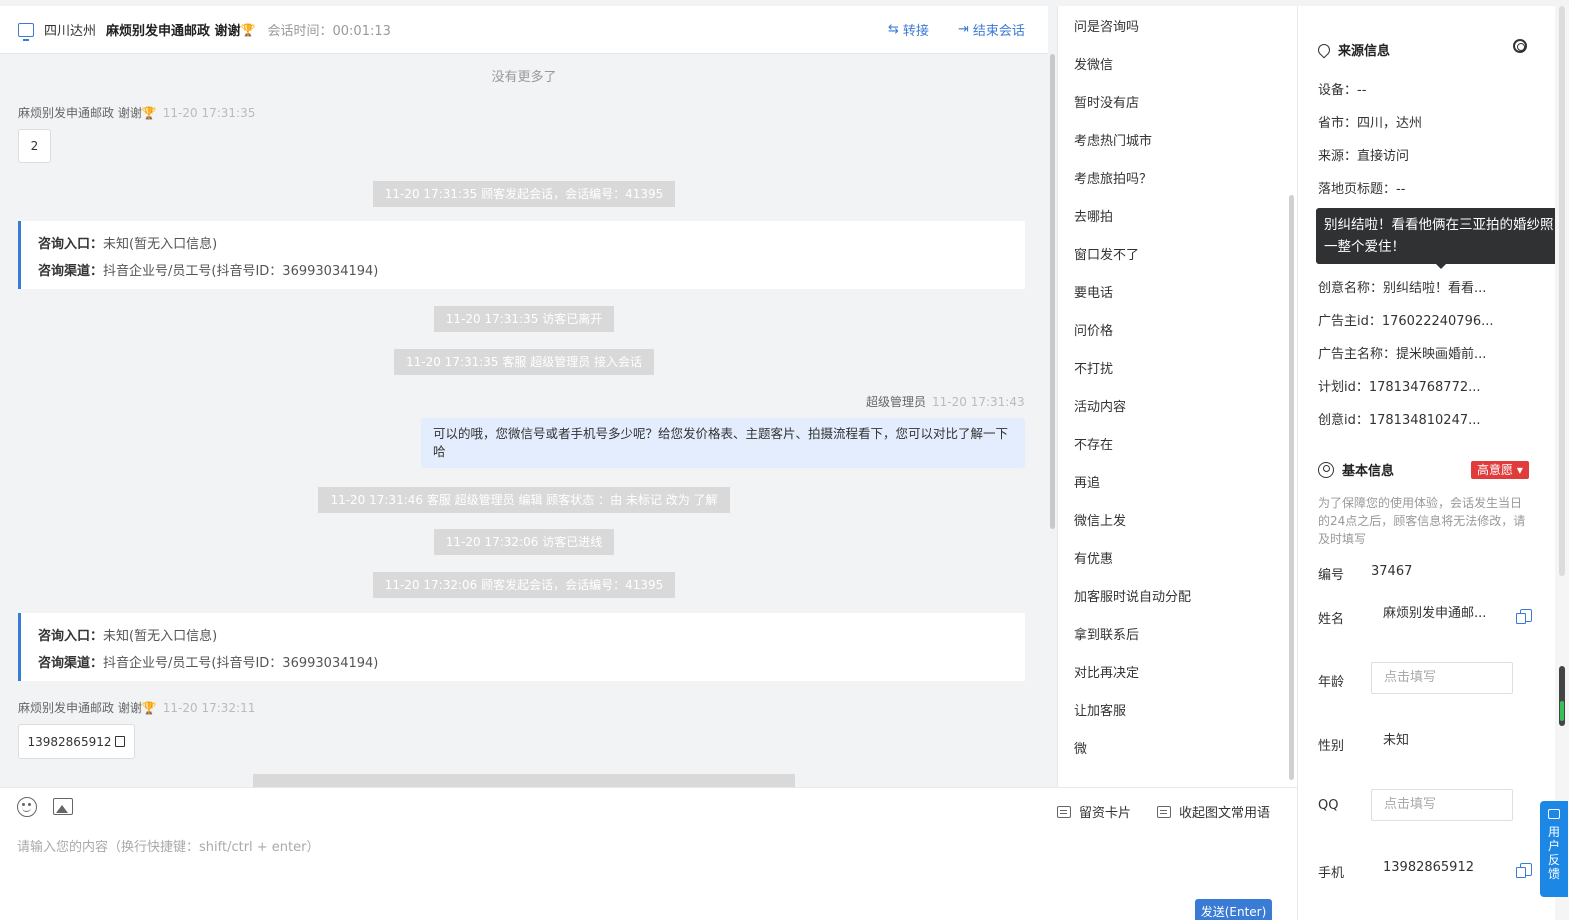  What do you see at coordinates (209, 113) in the screenshot?
I see `message-time: 11-20 17:31:35` at bounding box center [209, 113].